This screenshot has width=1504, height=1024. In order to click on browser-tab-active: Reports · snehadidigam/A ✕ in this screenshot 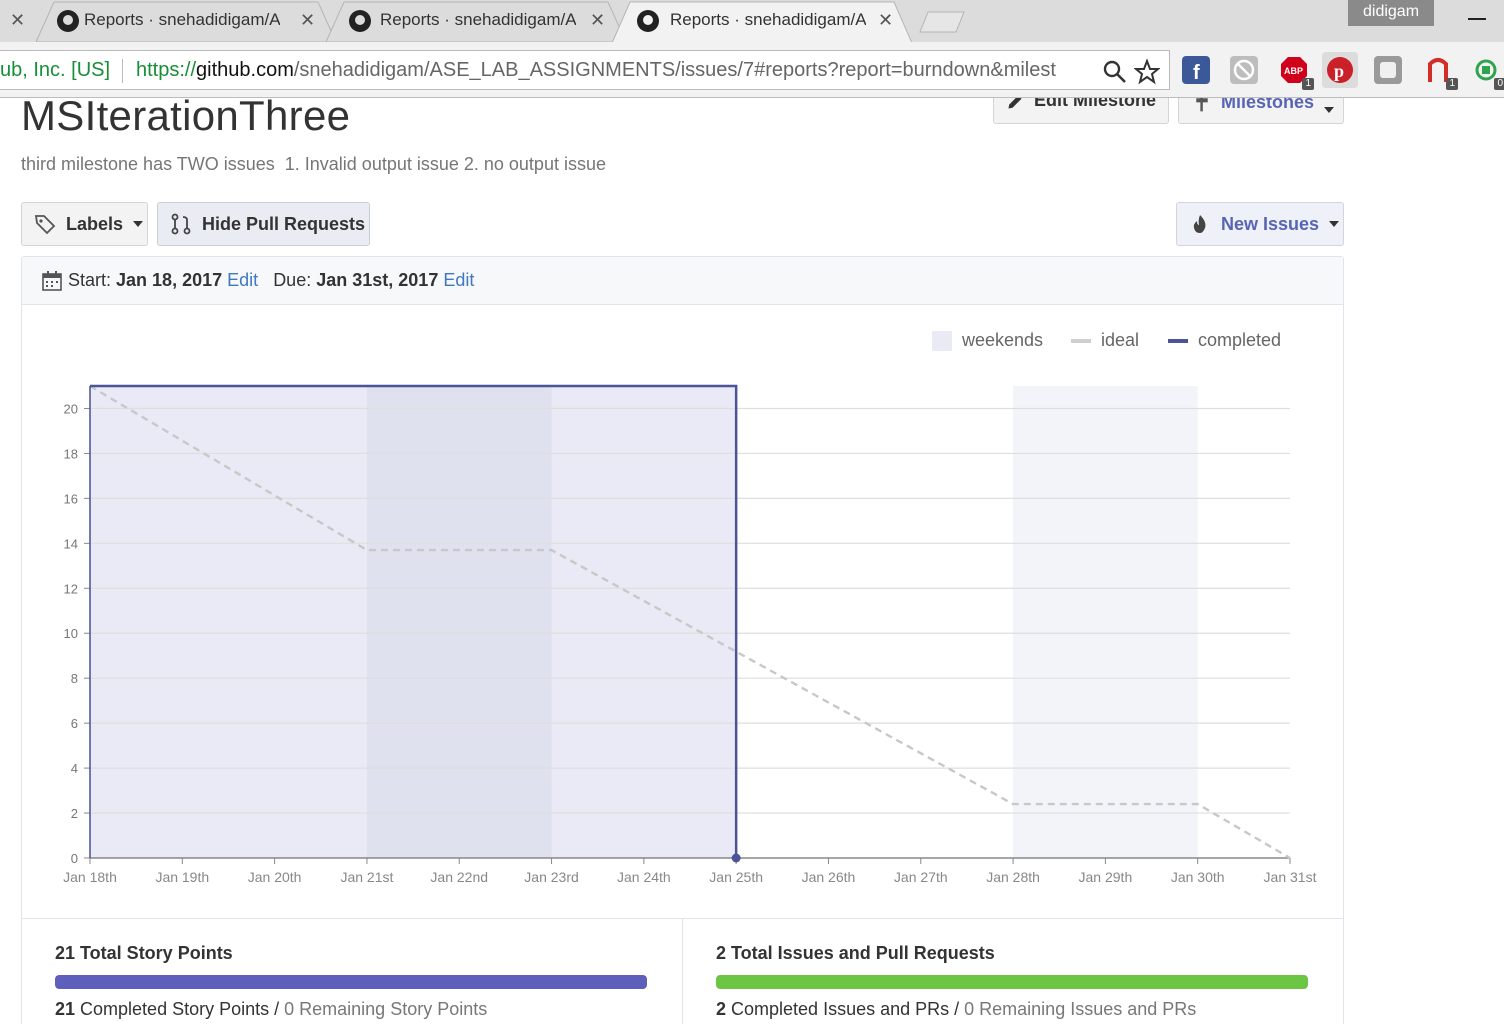, I will do `click(762, 21)`.